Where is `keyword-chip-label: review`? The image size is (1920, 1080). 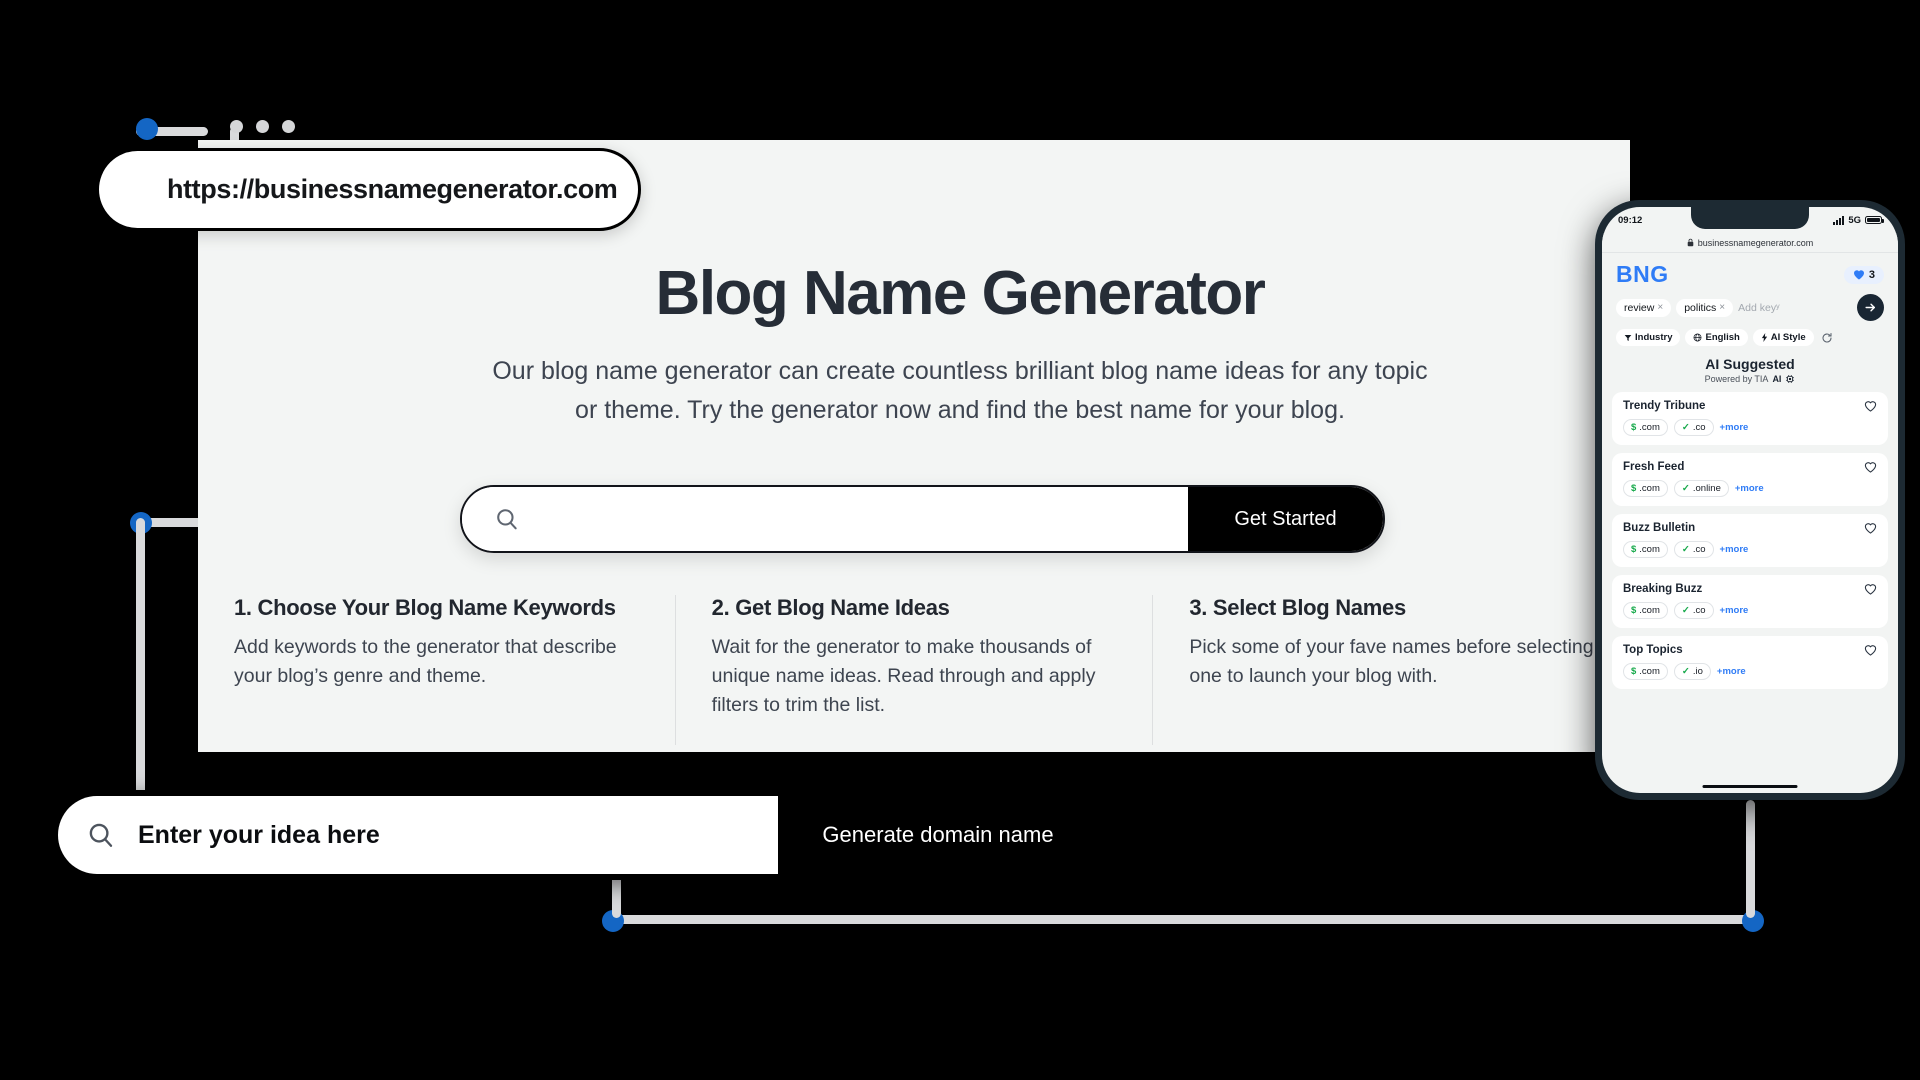 keyword-chip-label: review is located at coordinates (1639, 307).